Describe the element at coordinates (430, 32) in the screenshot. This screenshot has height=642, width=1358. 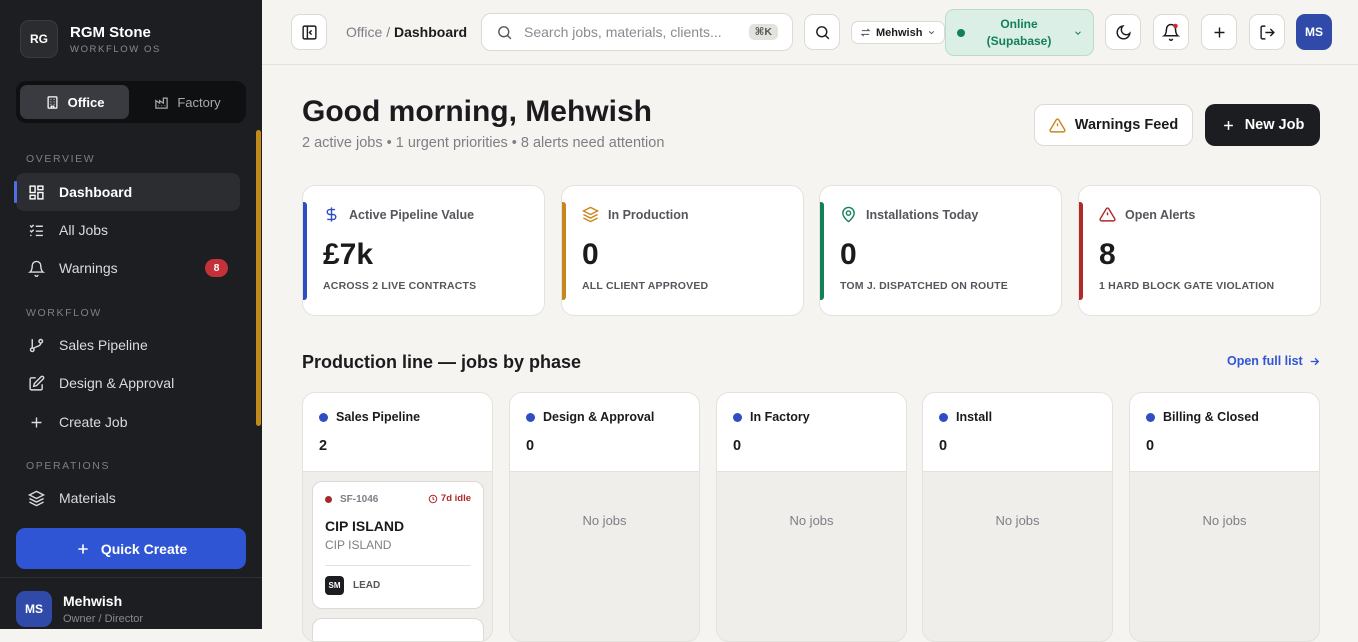
I see `breadcrumb-current: Dashboard` at that location.